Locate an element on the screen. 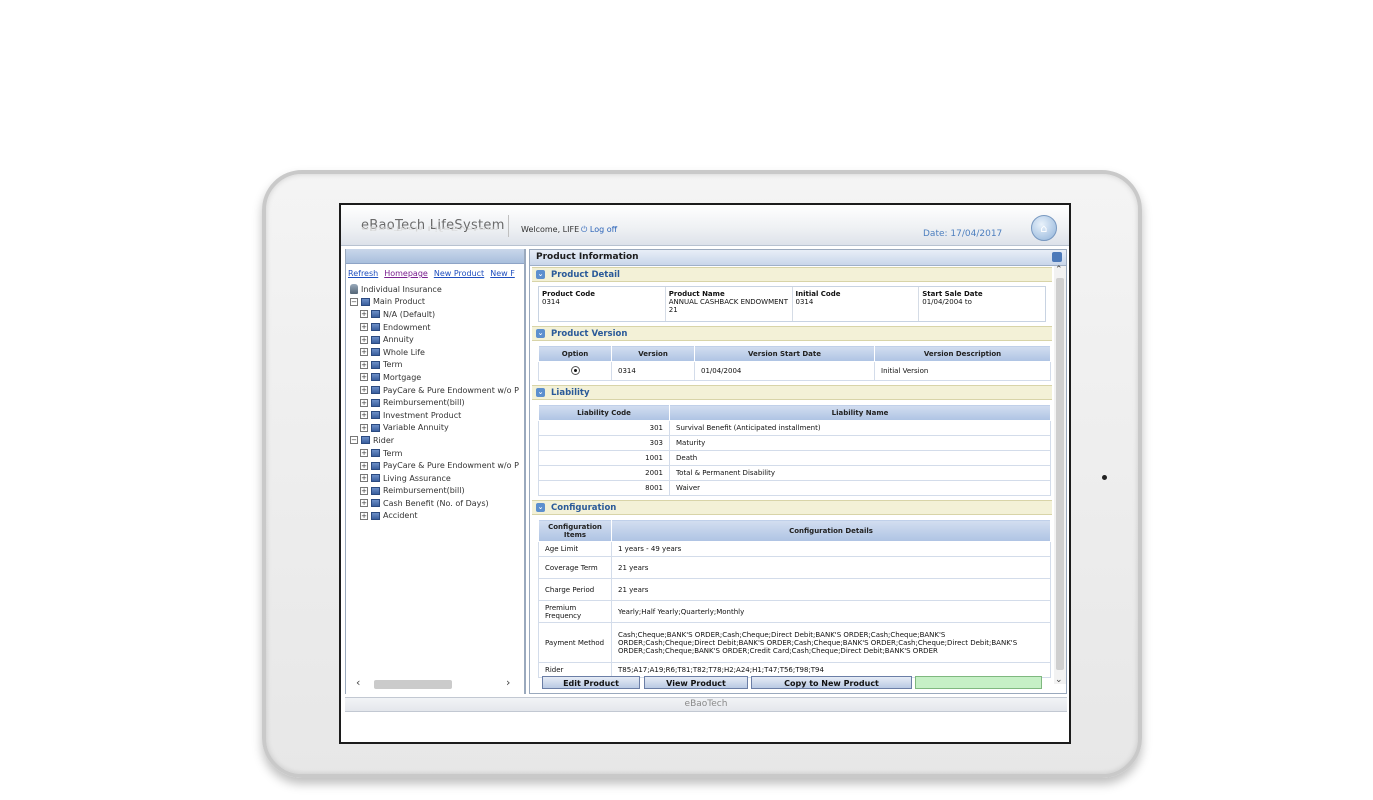 The image size is (1373, 800). tree-item-label: PayCare & Pure Endowment w/o P is located at coordinates (451, 390).